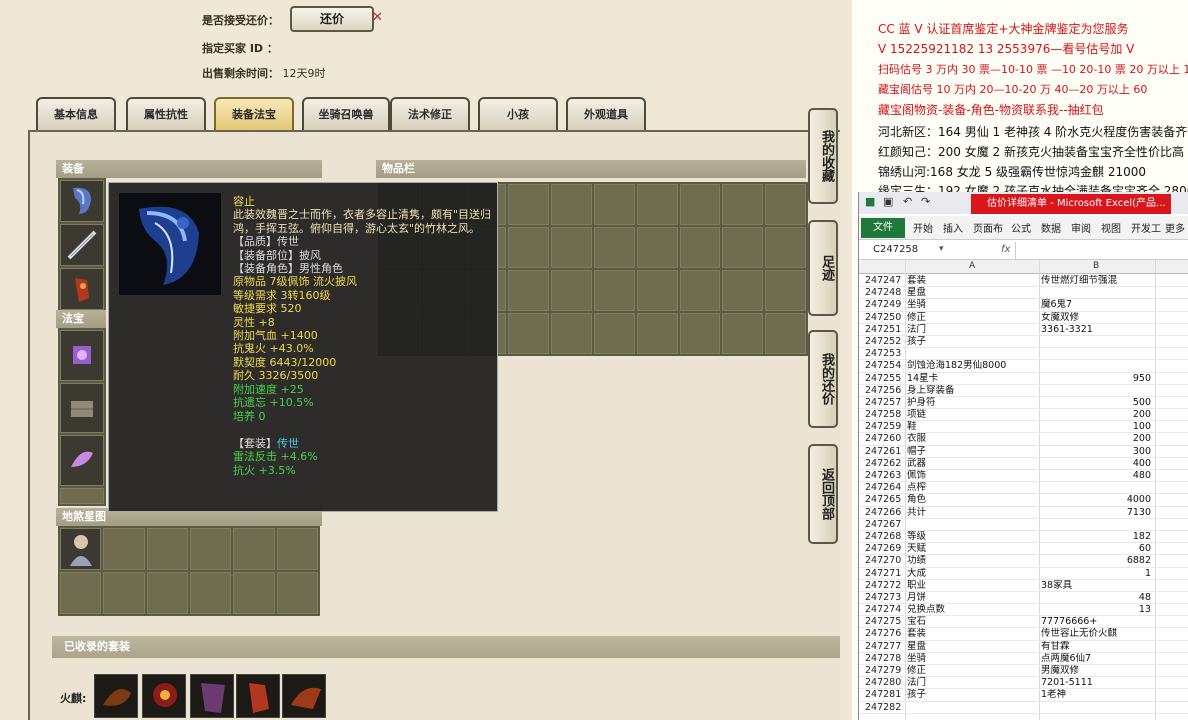 Image resolution: width=1188 pixels, height=720 pixels. What do you see at coordinates (1096, 379) in the screenshot?
I see `cell-b: 950` at bounding box center [1096, 379].